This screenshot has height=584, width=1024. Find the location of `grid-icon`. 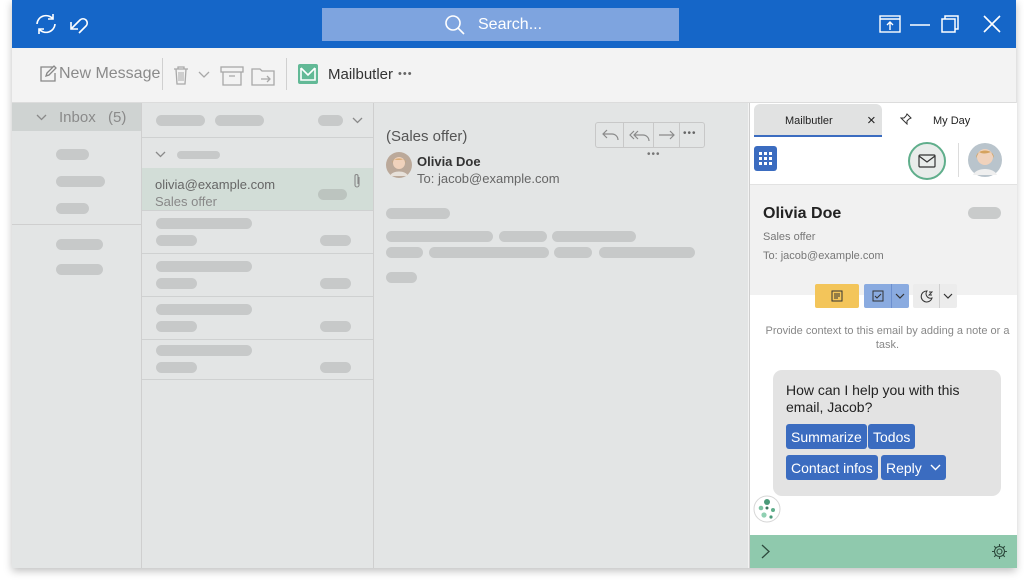

grid-icon is located at coordinates (765, 158).